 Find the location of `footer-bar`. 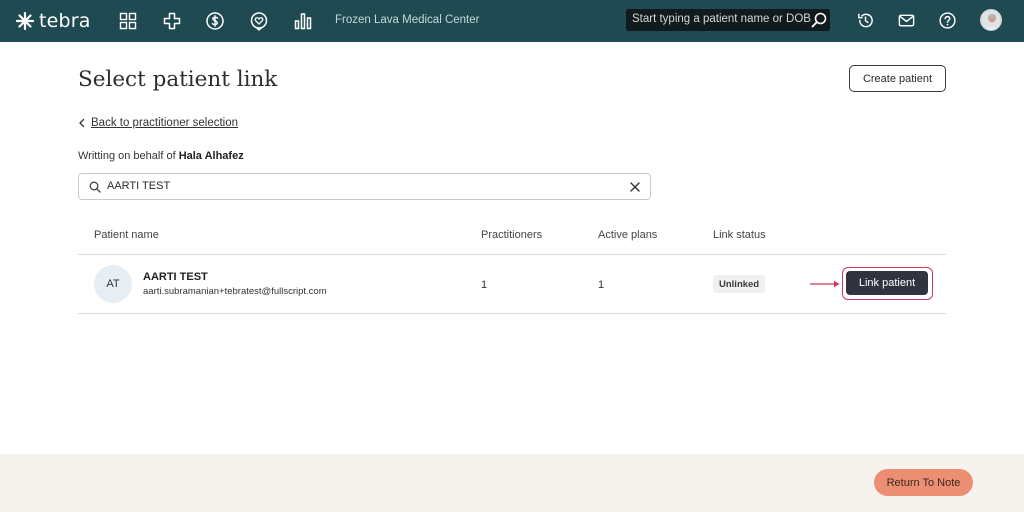

footer-bar is located at coordinates (512, 483).